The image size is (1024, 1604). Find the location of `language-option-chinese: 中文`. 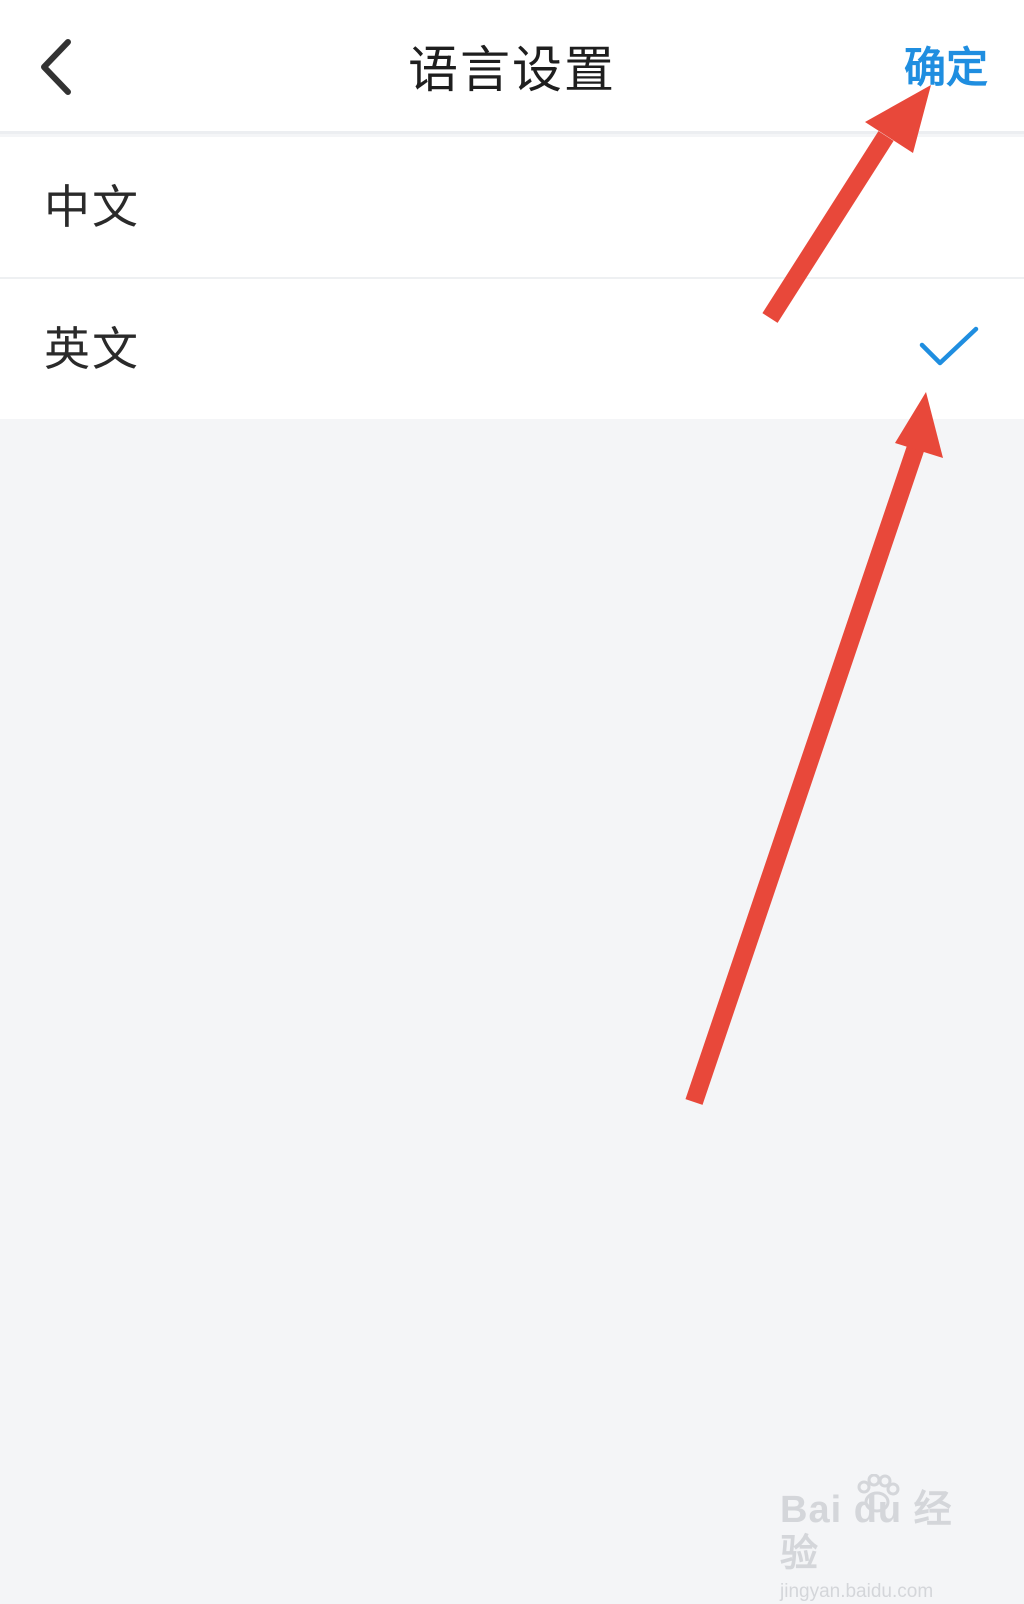

language-option-chinese: 中文 is located at coordinates (512, 208).